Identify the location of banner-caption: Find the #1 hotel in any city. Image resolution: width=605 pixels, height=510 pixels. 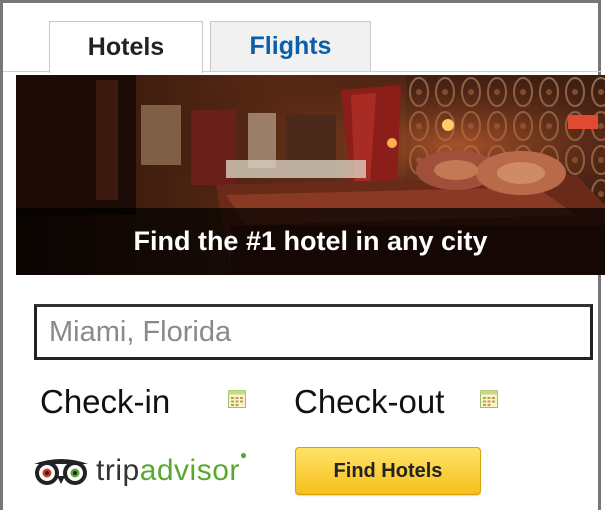
(310, 241).